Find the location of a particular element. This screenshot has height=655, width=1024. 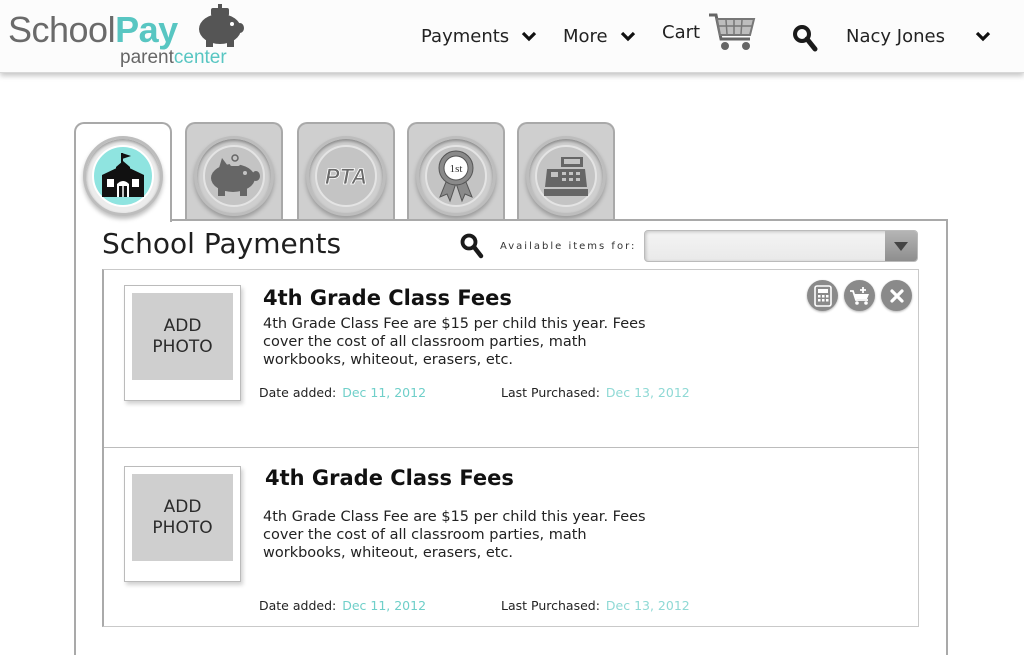

add-to-cart-button is located at coordinates (859, 295).